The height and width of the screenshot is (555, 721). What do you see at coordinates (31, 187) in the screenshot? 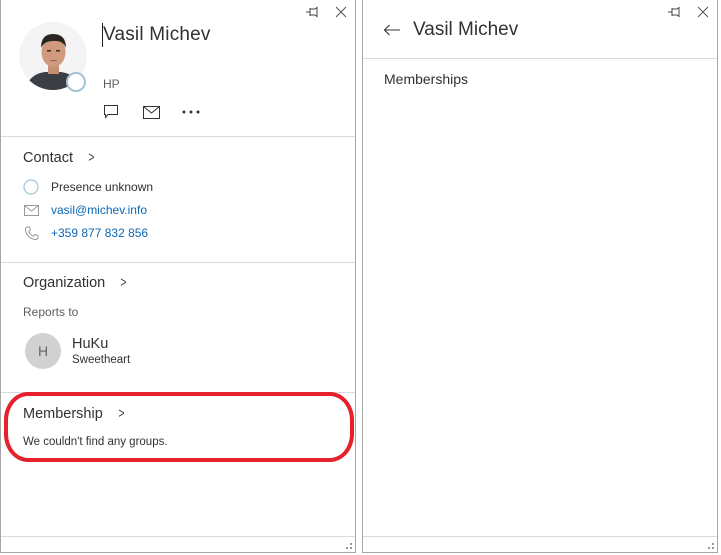
I see `presence-circle-icon` at bounding box center [31, 187].